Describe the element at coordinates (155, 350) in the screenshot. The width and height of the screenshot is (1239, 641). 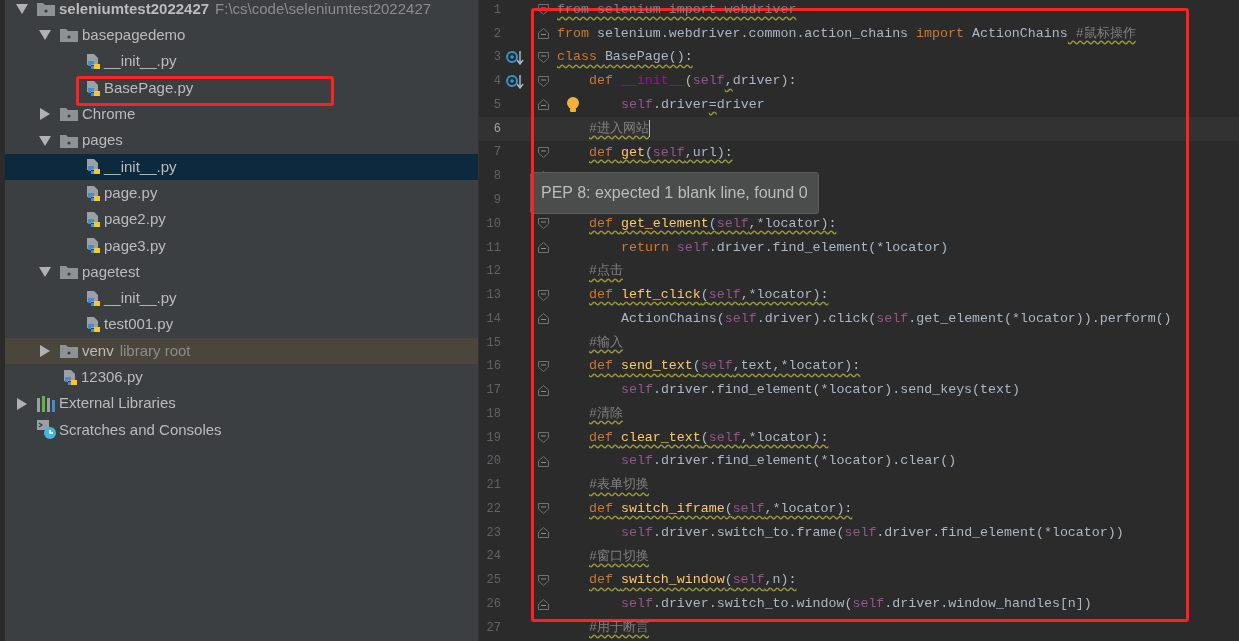
I see `library-root-note: library root` at that location.